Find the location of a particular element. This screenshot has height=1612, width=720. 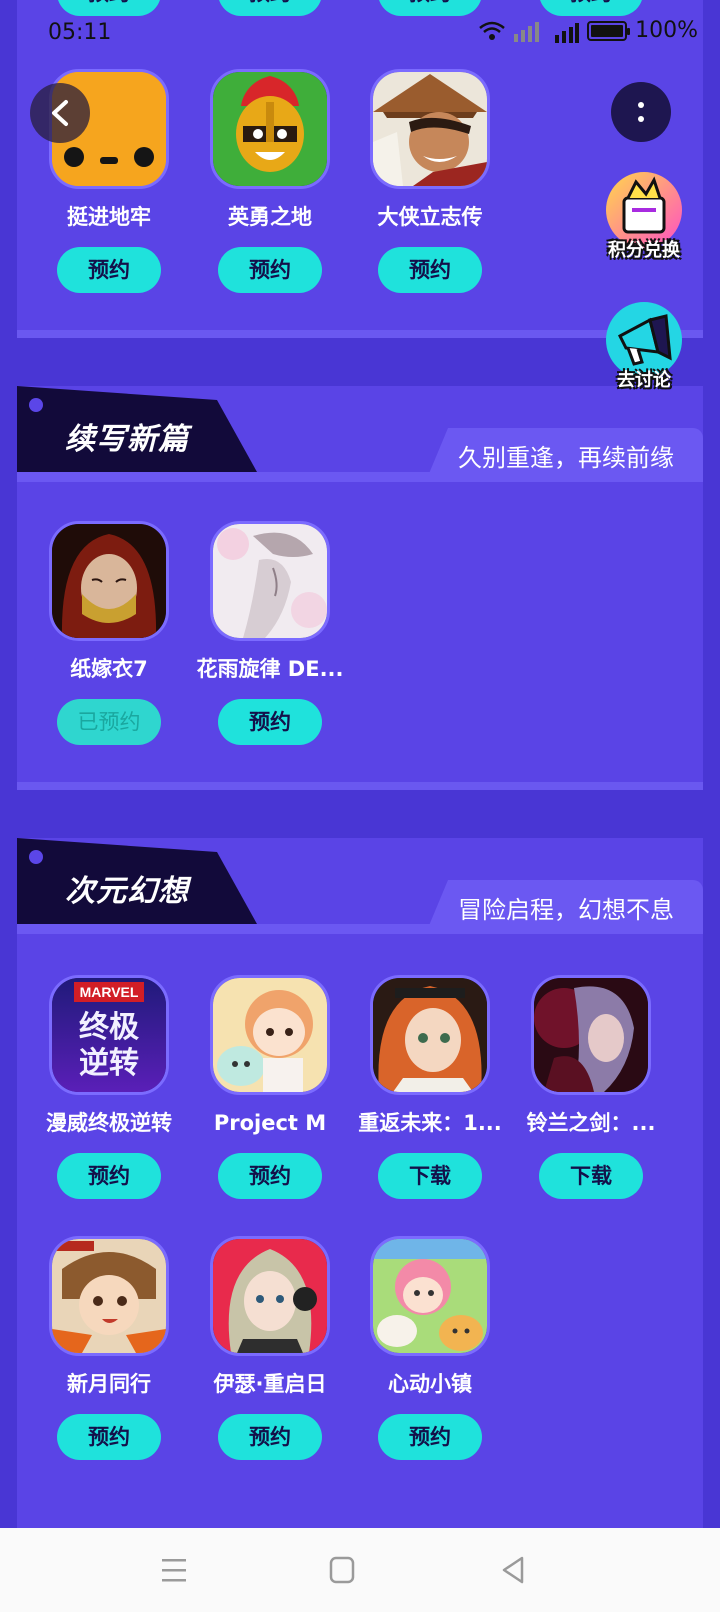

flower-rain-icon is located at coordinates (270, 581).